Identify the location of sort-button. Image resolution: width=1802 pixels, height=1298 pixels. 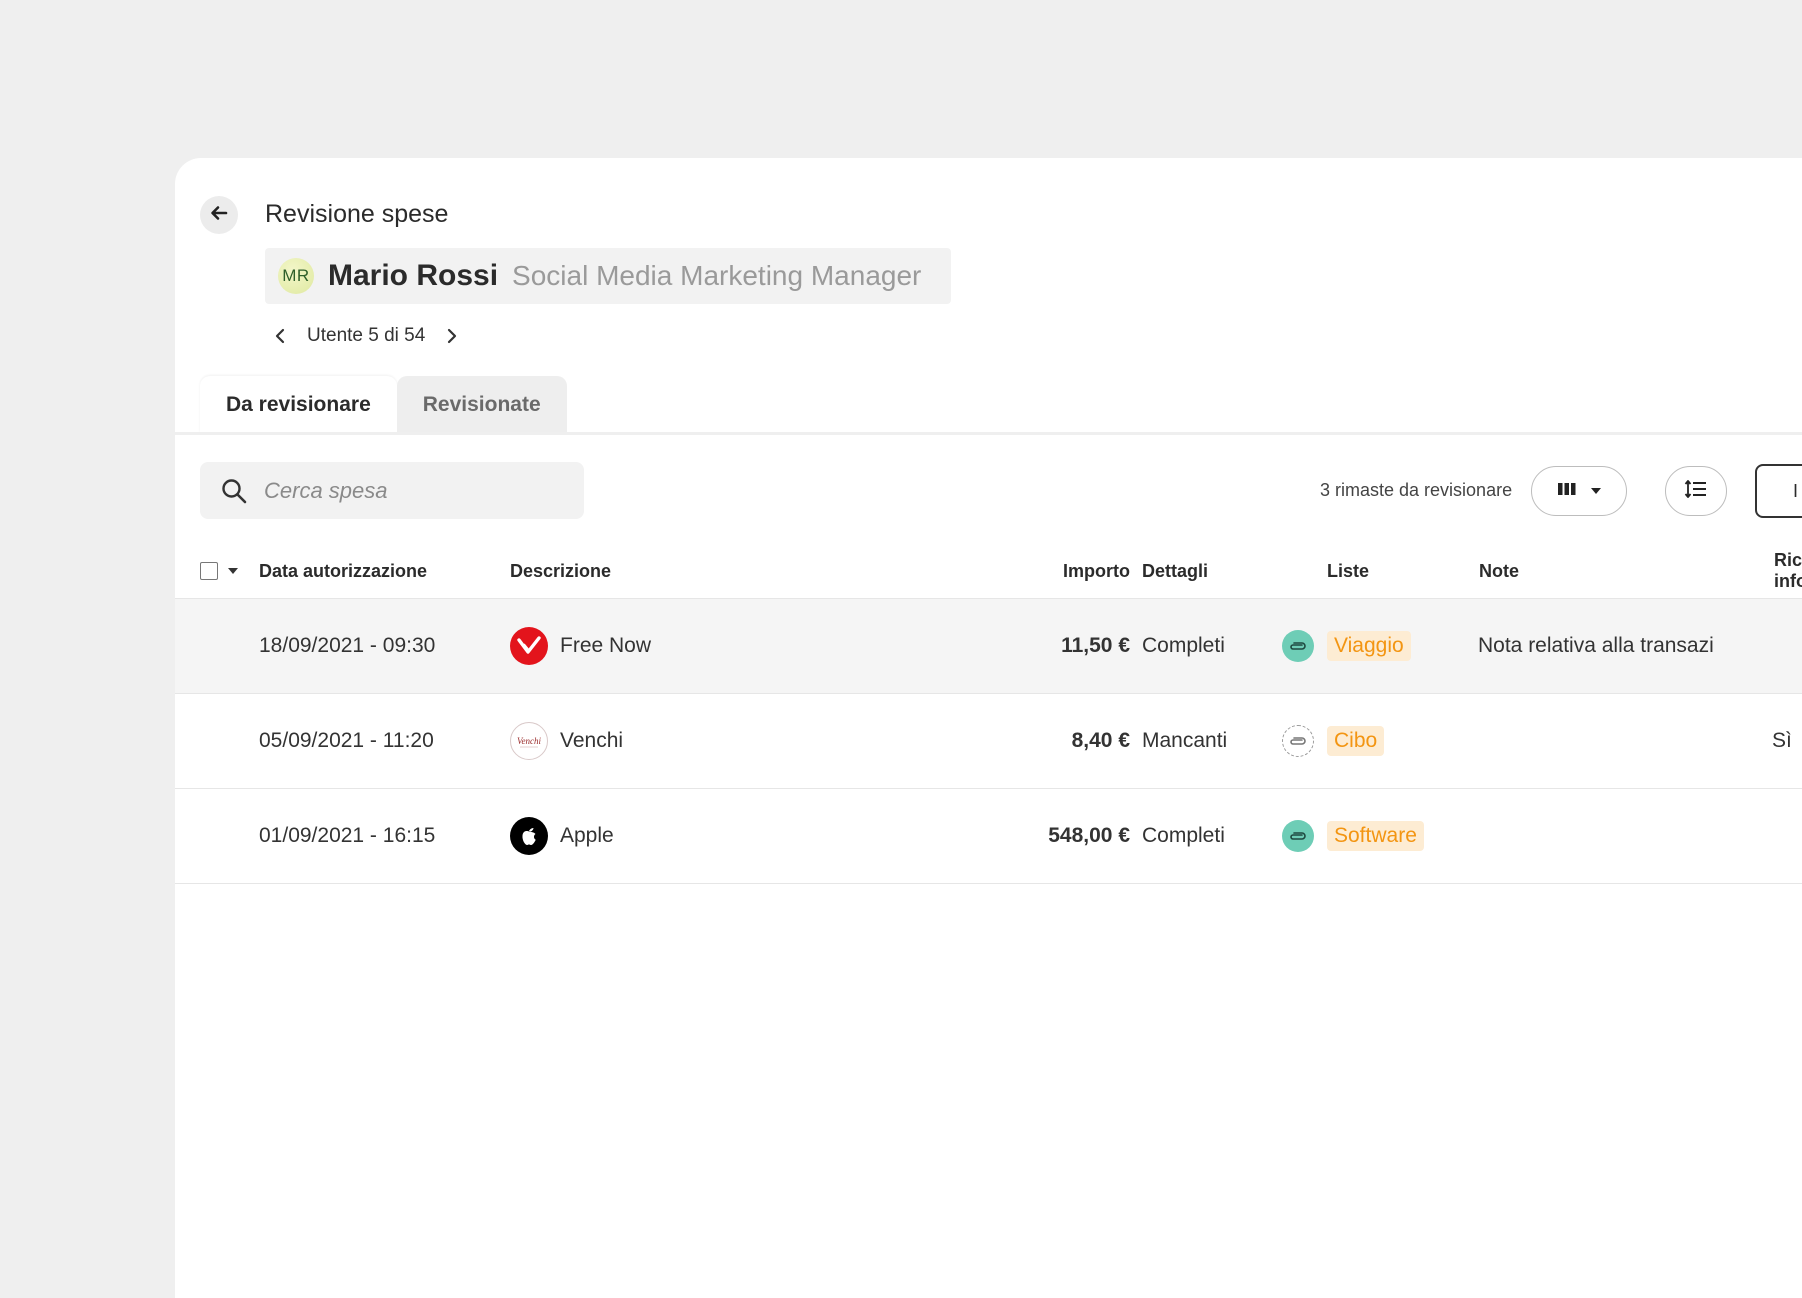
(1696, 491).